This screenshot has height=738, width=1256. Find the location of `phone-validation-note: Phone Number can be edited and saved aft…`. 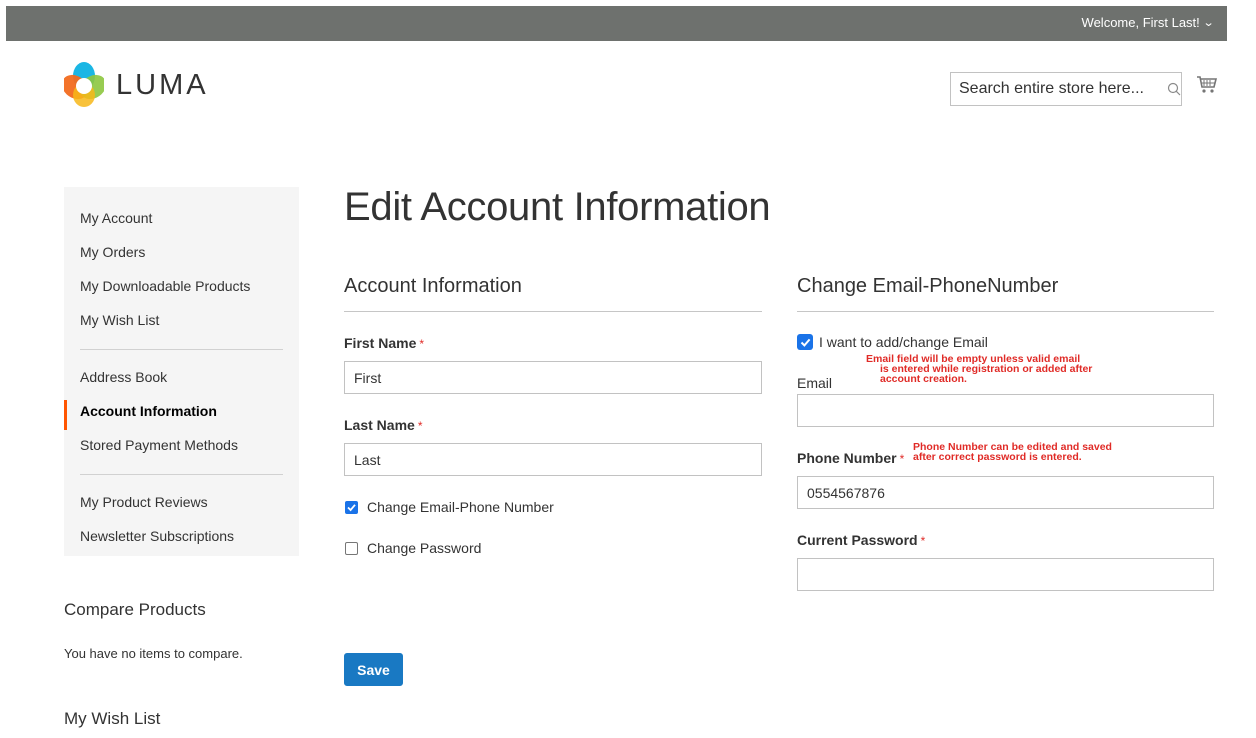

phone-validation-note: Phone Number can be edited and saved aft… is located at coordinates (1012, 452).